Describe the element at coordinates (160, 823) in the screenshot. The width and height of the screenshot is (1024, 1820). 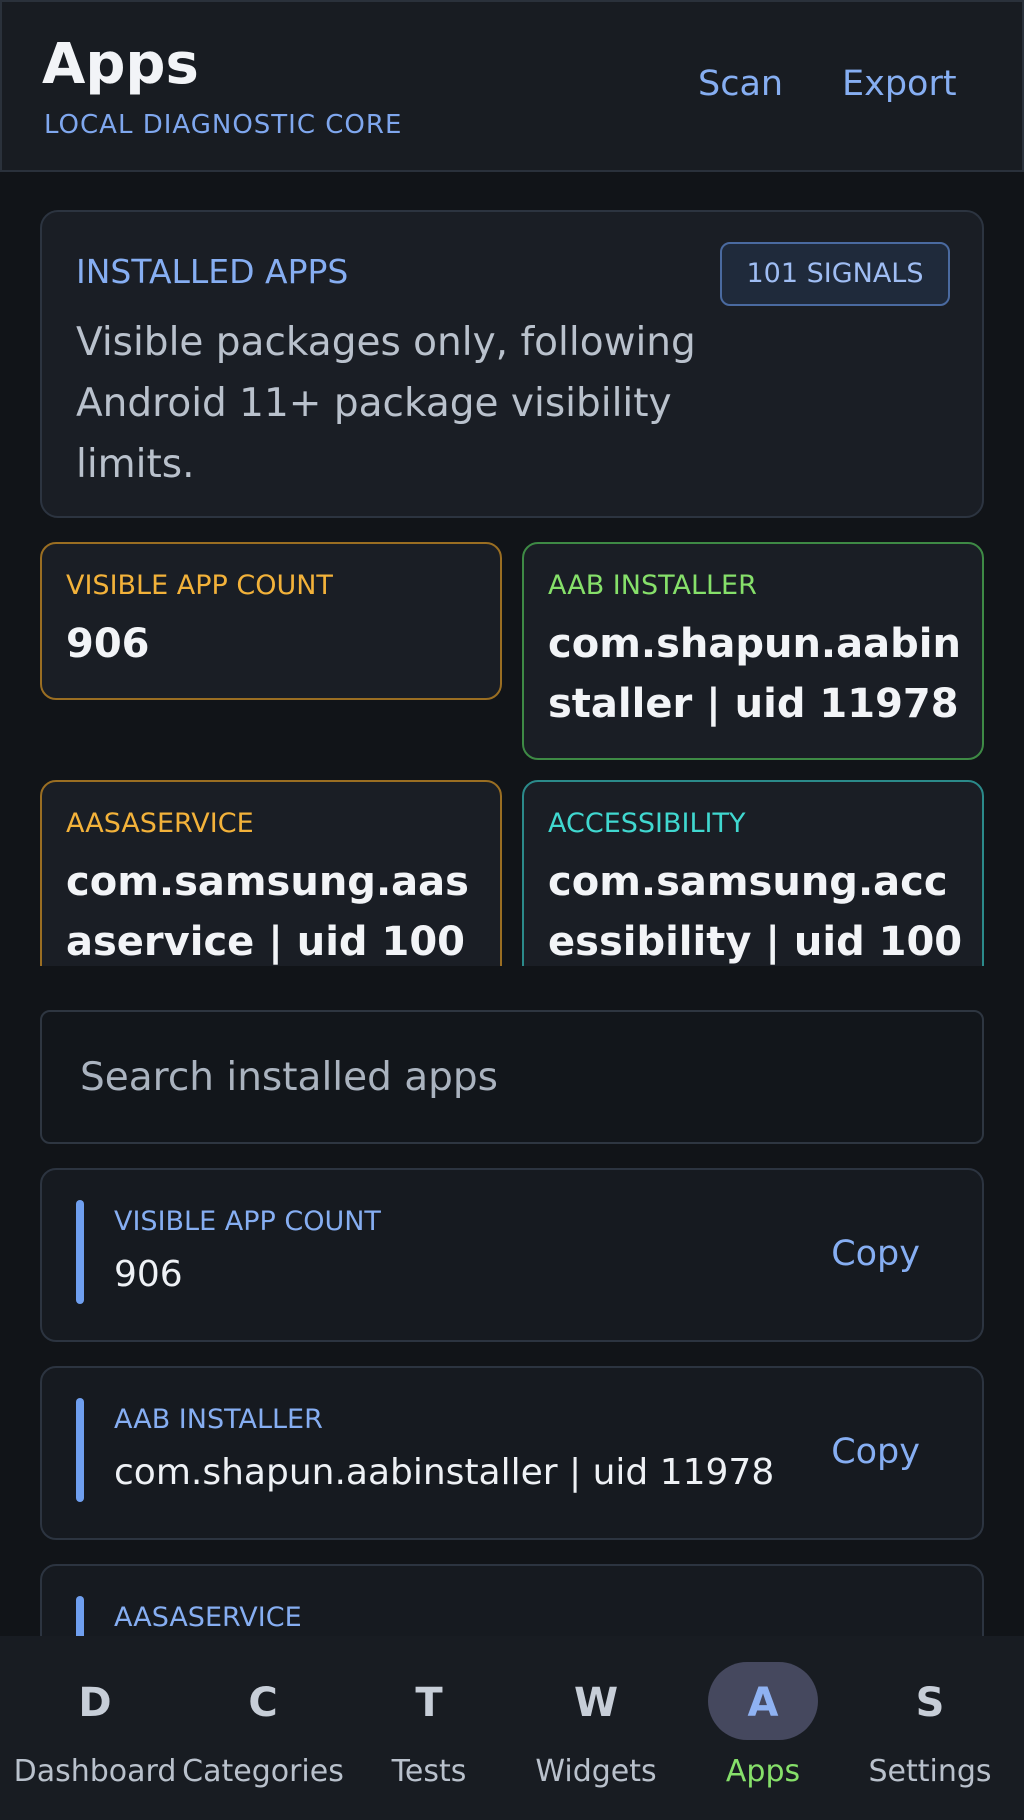
I see `stat-label: AASASERVICE` at that location.